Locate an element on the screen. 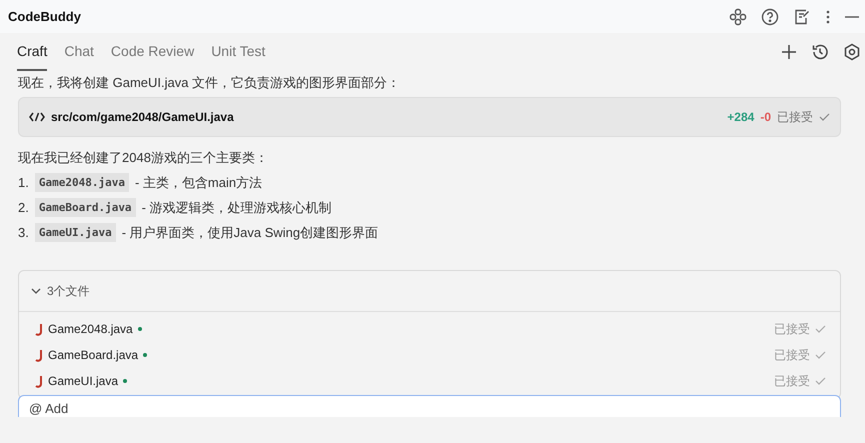  edit-icon is located at coordinates (802, 17).